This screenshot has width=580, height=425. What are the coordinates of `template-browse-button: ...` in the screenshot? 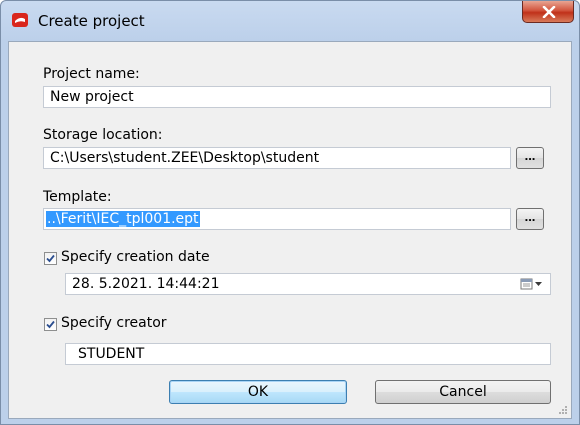 It's located at (530, 219).